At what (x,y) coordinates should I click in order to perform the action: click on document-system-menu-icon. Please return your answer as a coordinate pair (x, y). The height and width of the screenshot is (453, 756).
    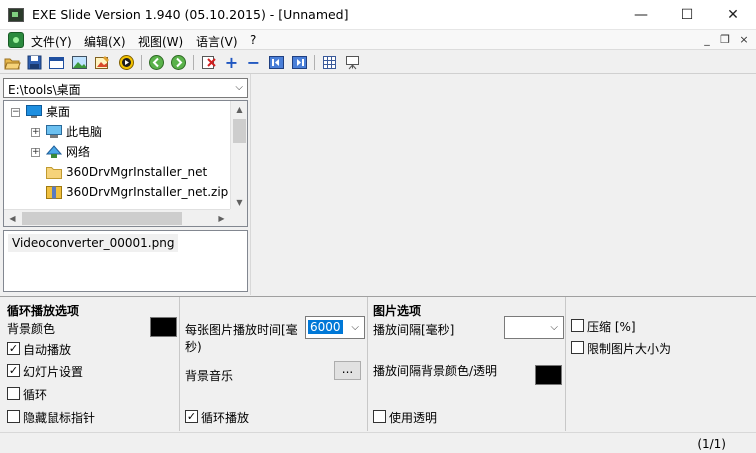
    Looking at the image, I should click on (16, 40).